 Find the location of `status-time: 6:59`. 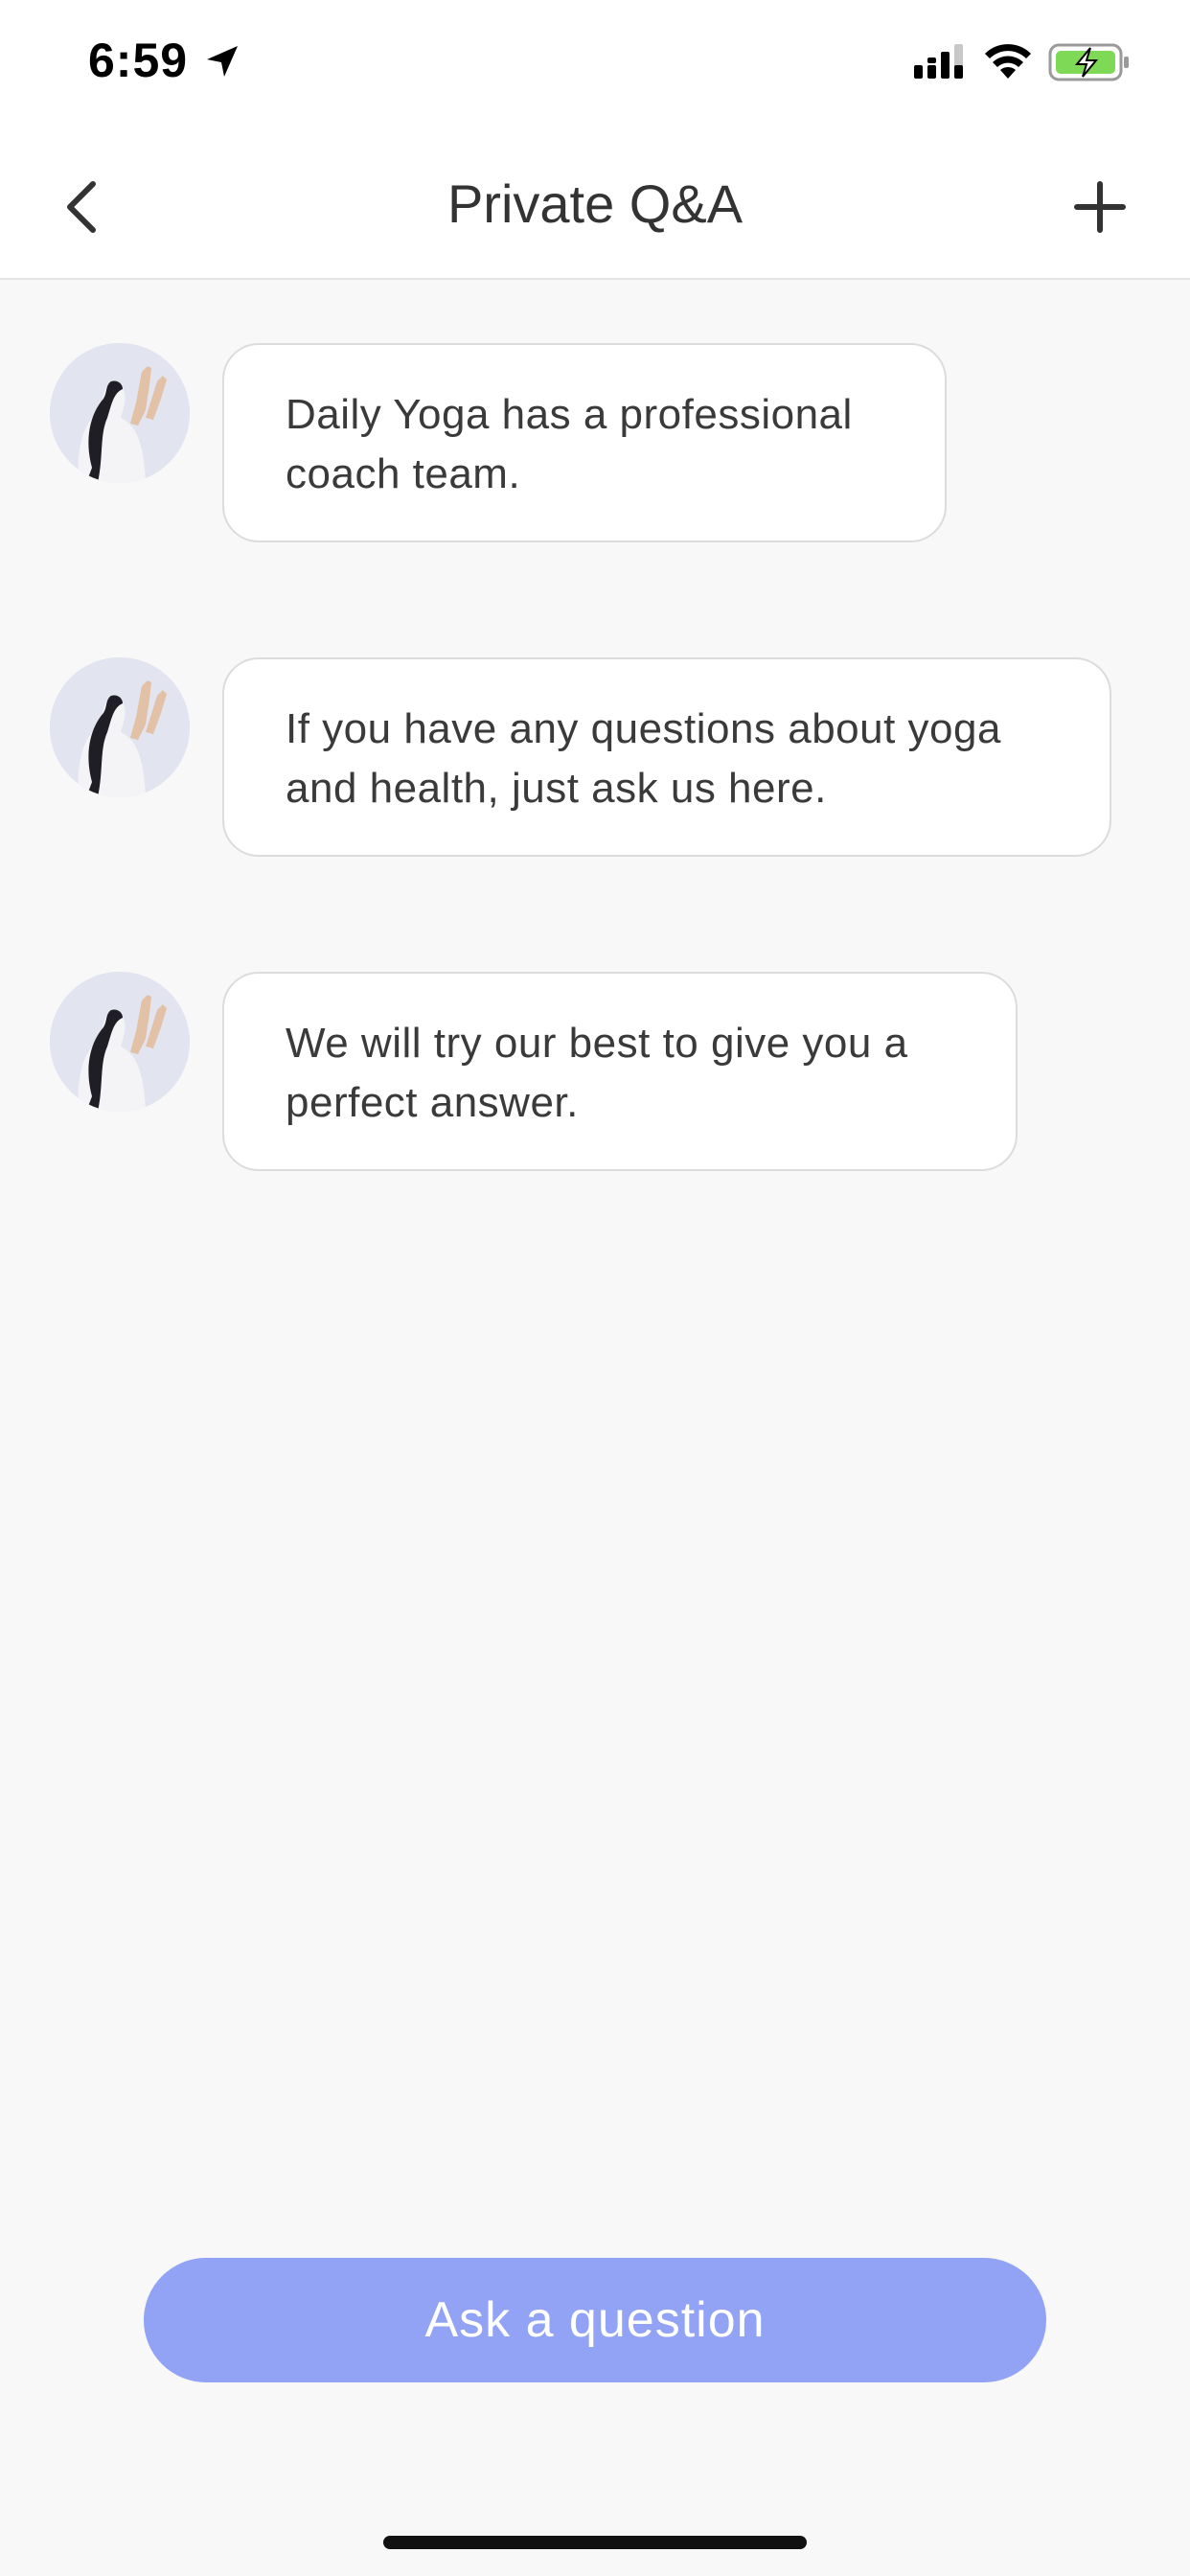

status-time: 6:59 is located at coordinates (139, 60).